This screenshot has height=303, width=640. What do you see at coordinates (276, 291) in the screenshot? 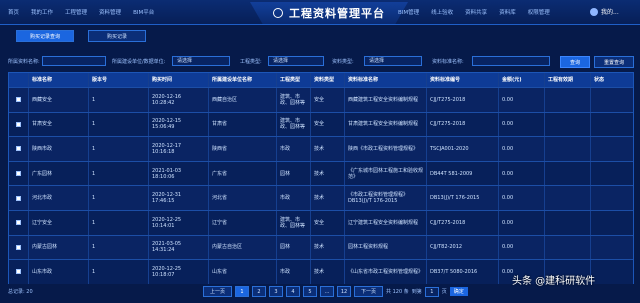
I see `page-button-3: 3` at bounding box center [276, 291].